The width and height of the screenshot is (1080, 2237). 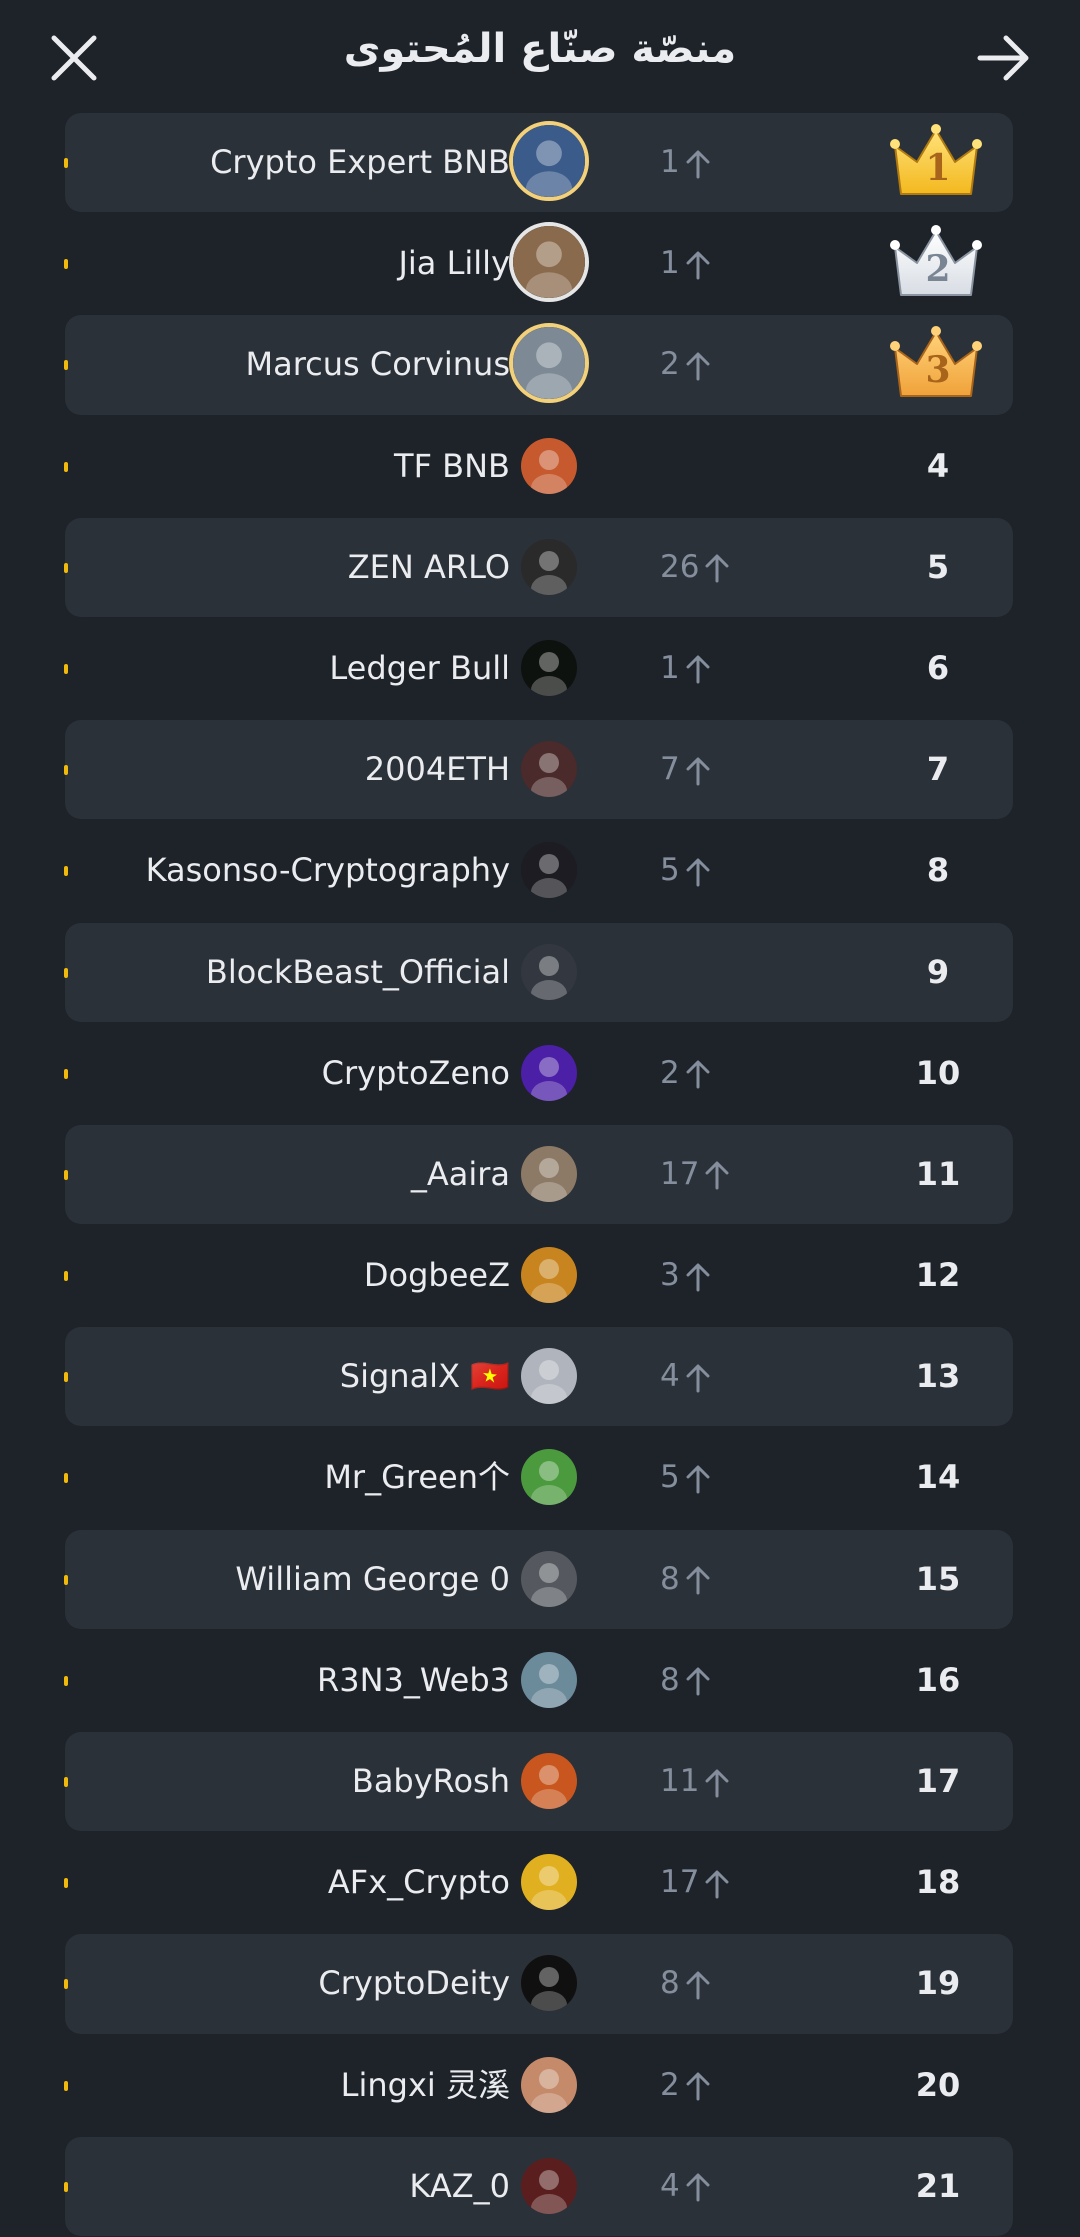 What do you see at coordinates (377, 364) in the screenshot?
I see `creator-name: Marcus Corvinus` at bounding box center [377, 364].